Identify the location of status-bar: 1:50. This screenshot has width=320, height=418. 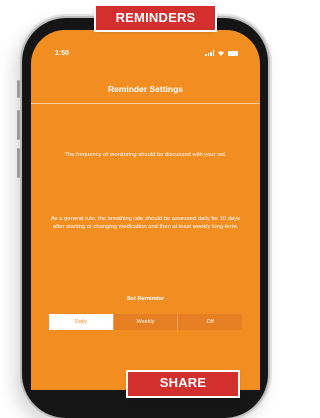
(145, 56).